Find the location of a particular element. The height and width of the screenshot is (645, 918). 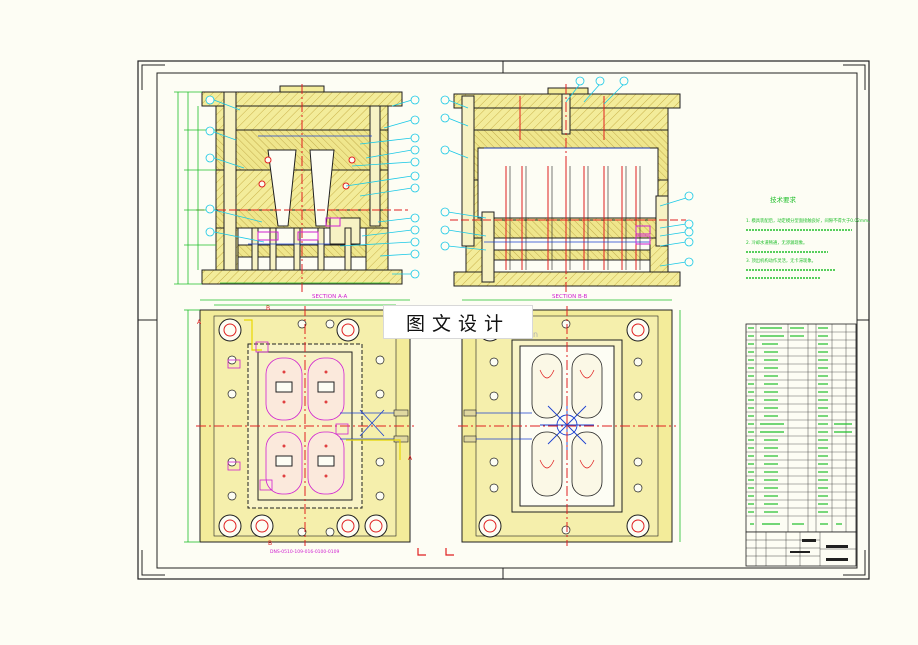

section-a-label: SECTION A-A is located at coordinates (329, 297).